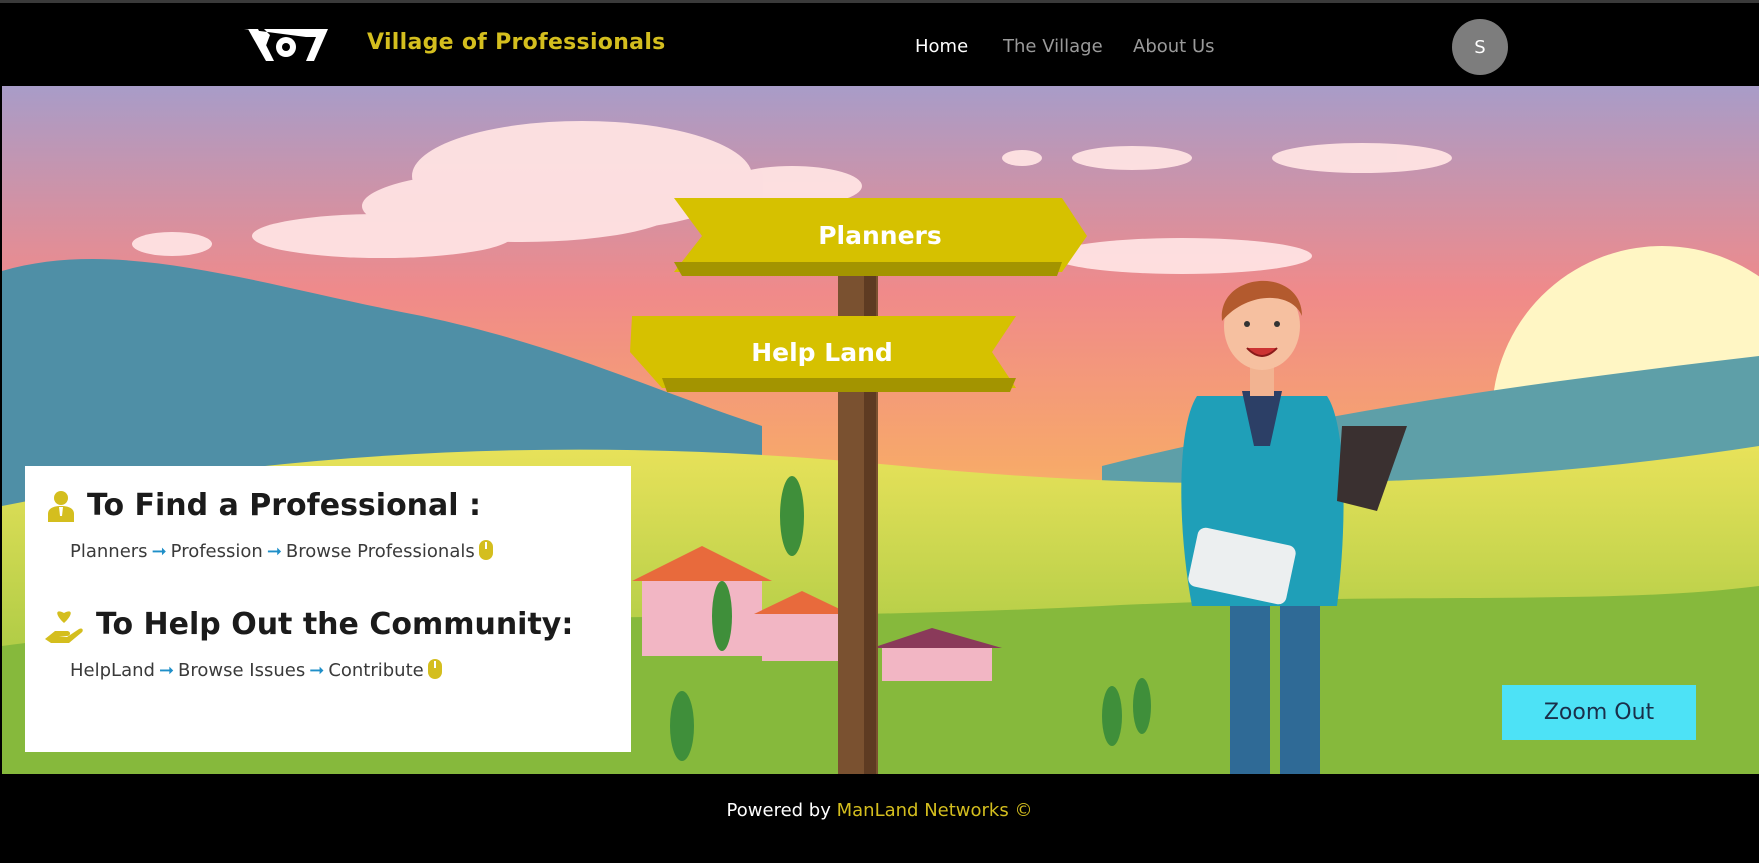 Image resolution: width=1759 pixels, height=863 pixels. Describe the element at coordinates (380, 551) in the screenshot. I see `step-browse-professionals: Browse Professionals` at that location.